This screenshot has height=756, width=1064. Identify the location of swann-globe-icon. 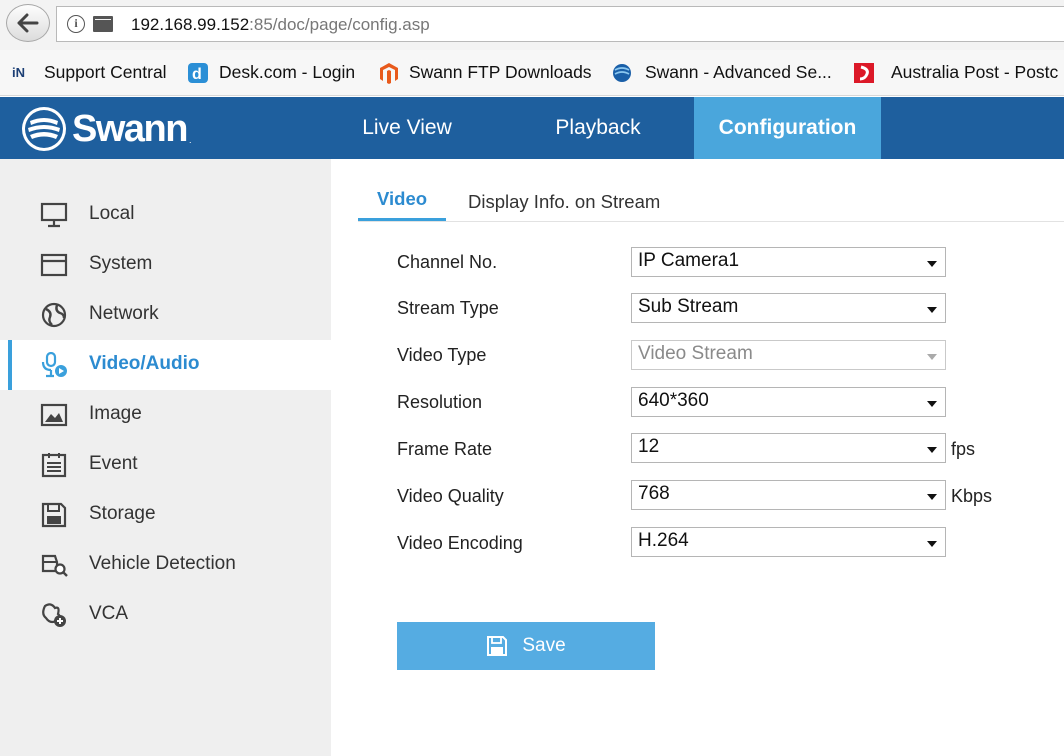
(622, 73).